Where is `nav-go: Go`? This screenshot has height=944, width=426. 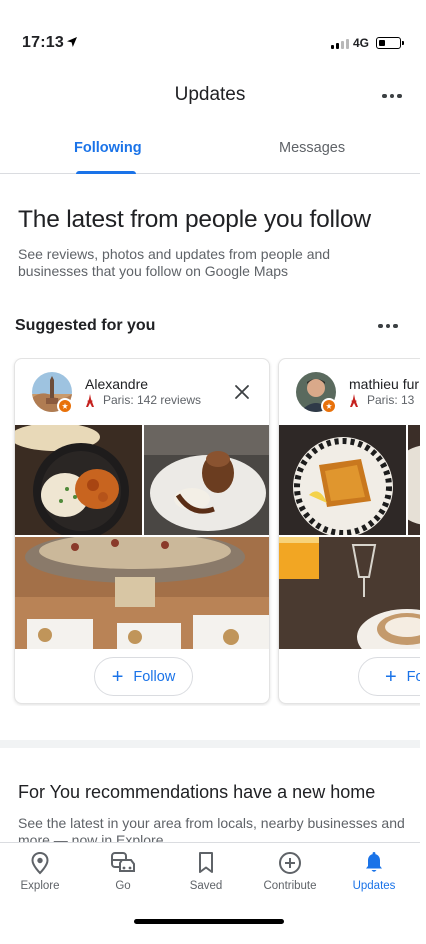 nav-go: Go is located at coordinates (123, 871).